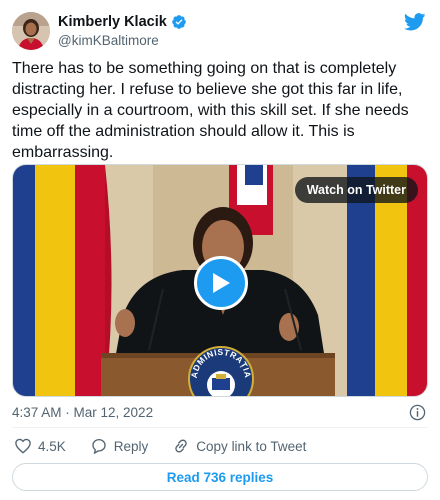 This screenshot has width=440, height=500. I want to click on reply-label: Reply, so click(131, 446).